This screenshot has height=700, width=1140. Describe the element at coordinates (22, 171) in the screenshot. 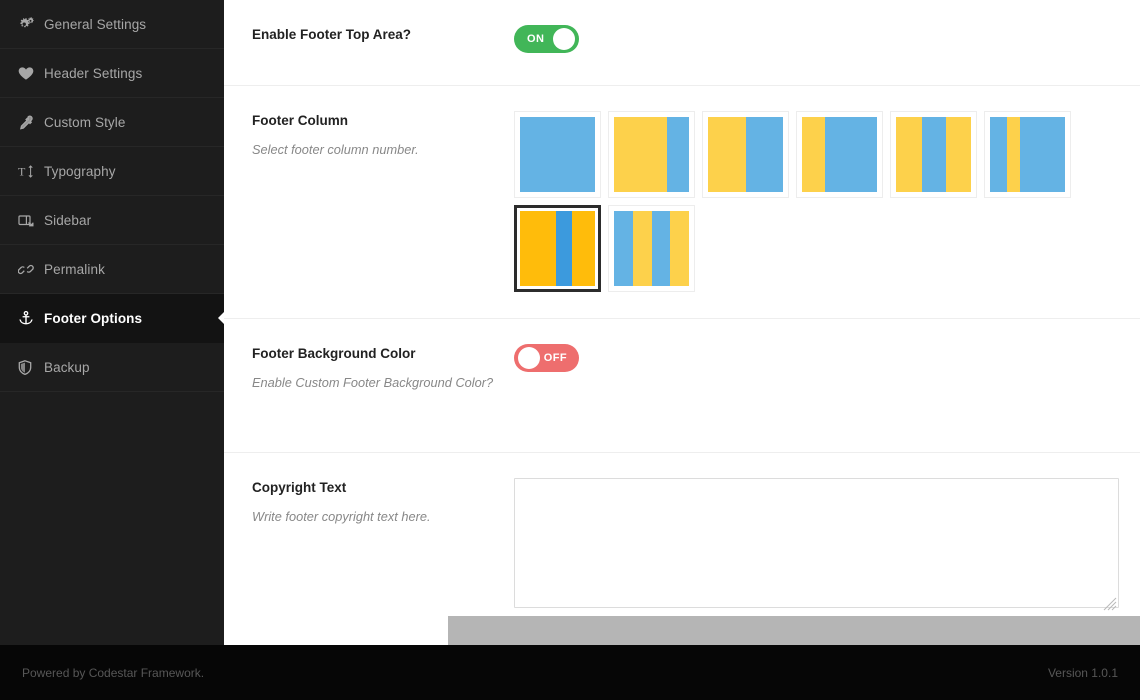

I see `svg-text: T` at that location.